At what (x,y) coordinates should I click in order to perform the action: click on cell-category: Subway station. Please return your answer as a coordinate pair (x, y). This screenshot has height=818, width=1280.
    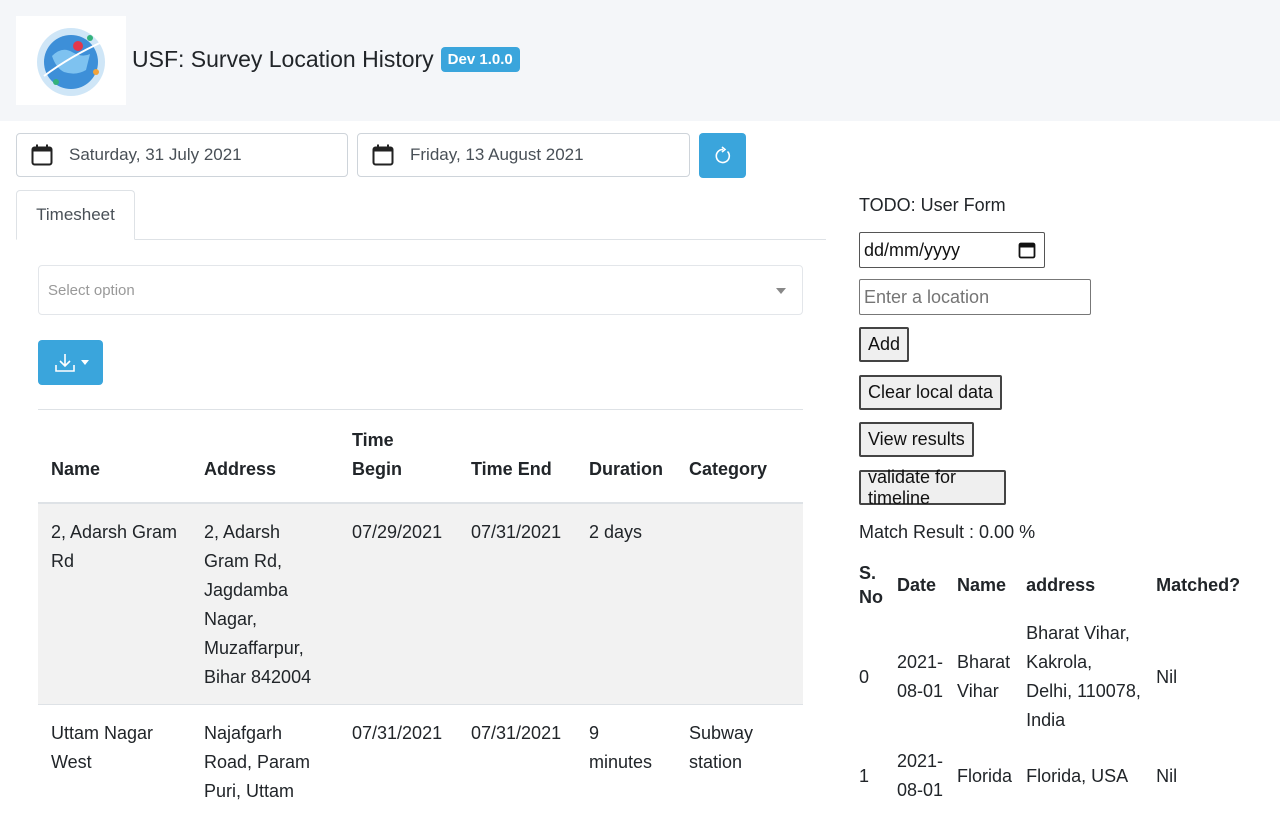
    Looking at the image, I should click on (739, 761).